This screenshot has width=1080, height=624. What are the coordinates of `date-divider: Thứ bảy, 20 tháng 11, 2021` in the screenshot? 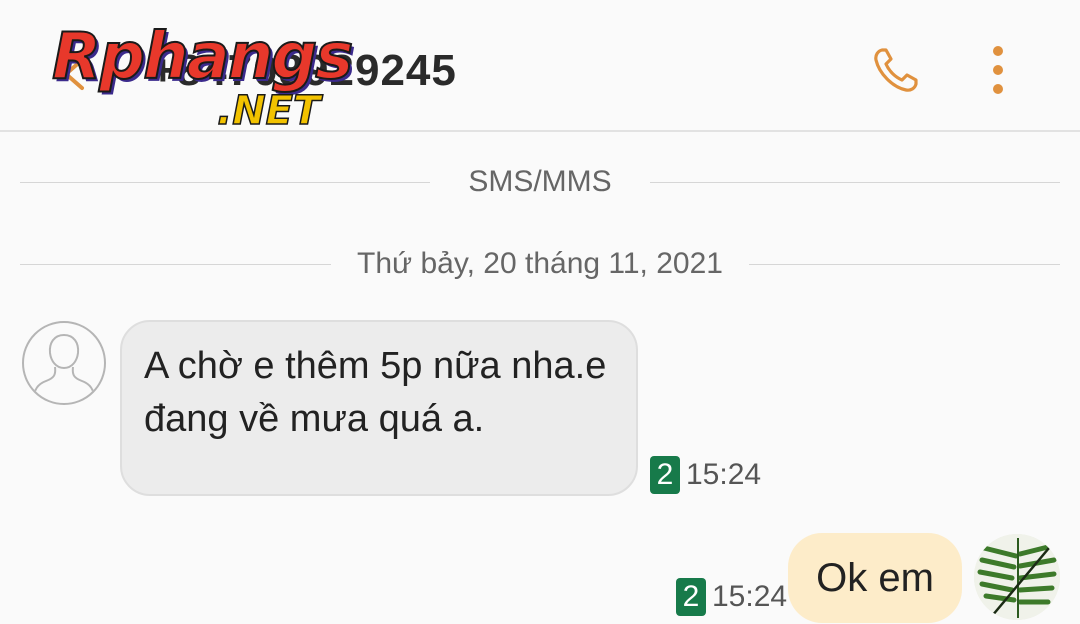 It's located at (540, 264).